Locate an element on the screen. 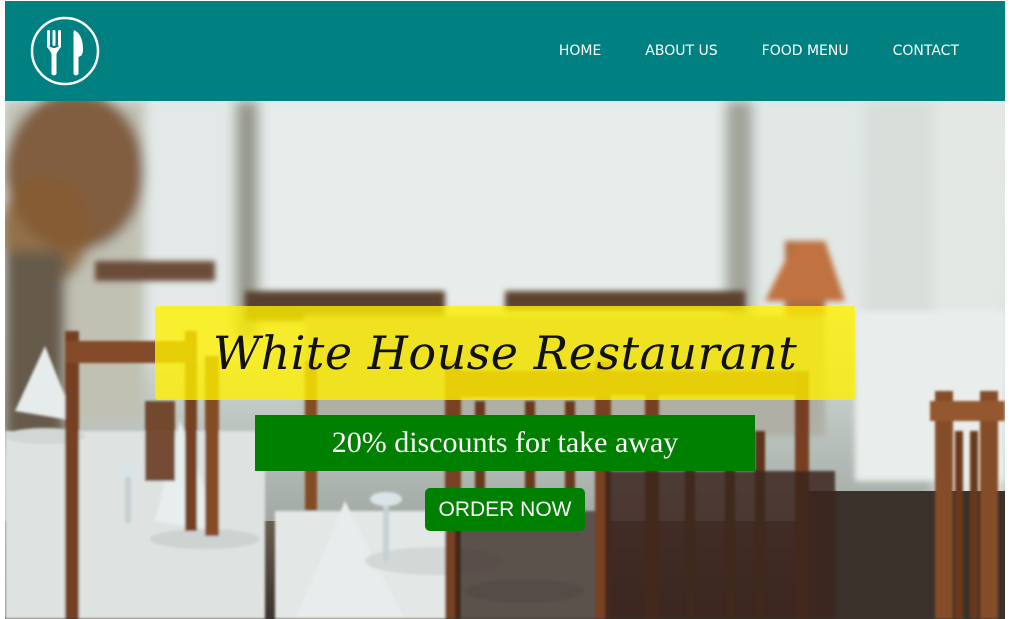 The height and width of the screenshot is (619, 1010). discount-banner: 20% discounts for take away is located at coordinates (505, 443).